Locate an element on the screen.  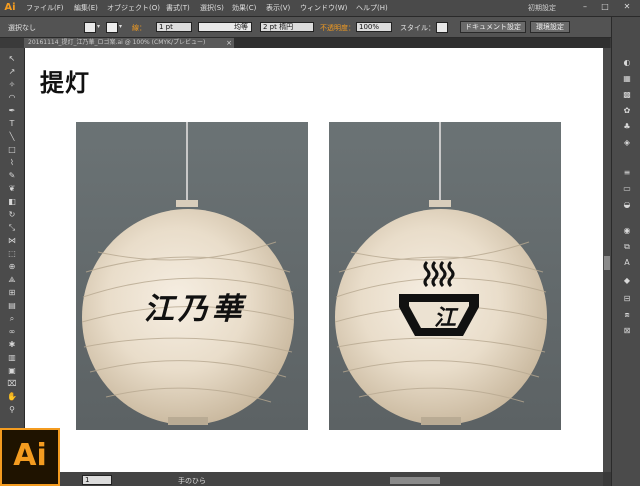
tab-close-icon: × is located at coordinates (229, 43).